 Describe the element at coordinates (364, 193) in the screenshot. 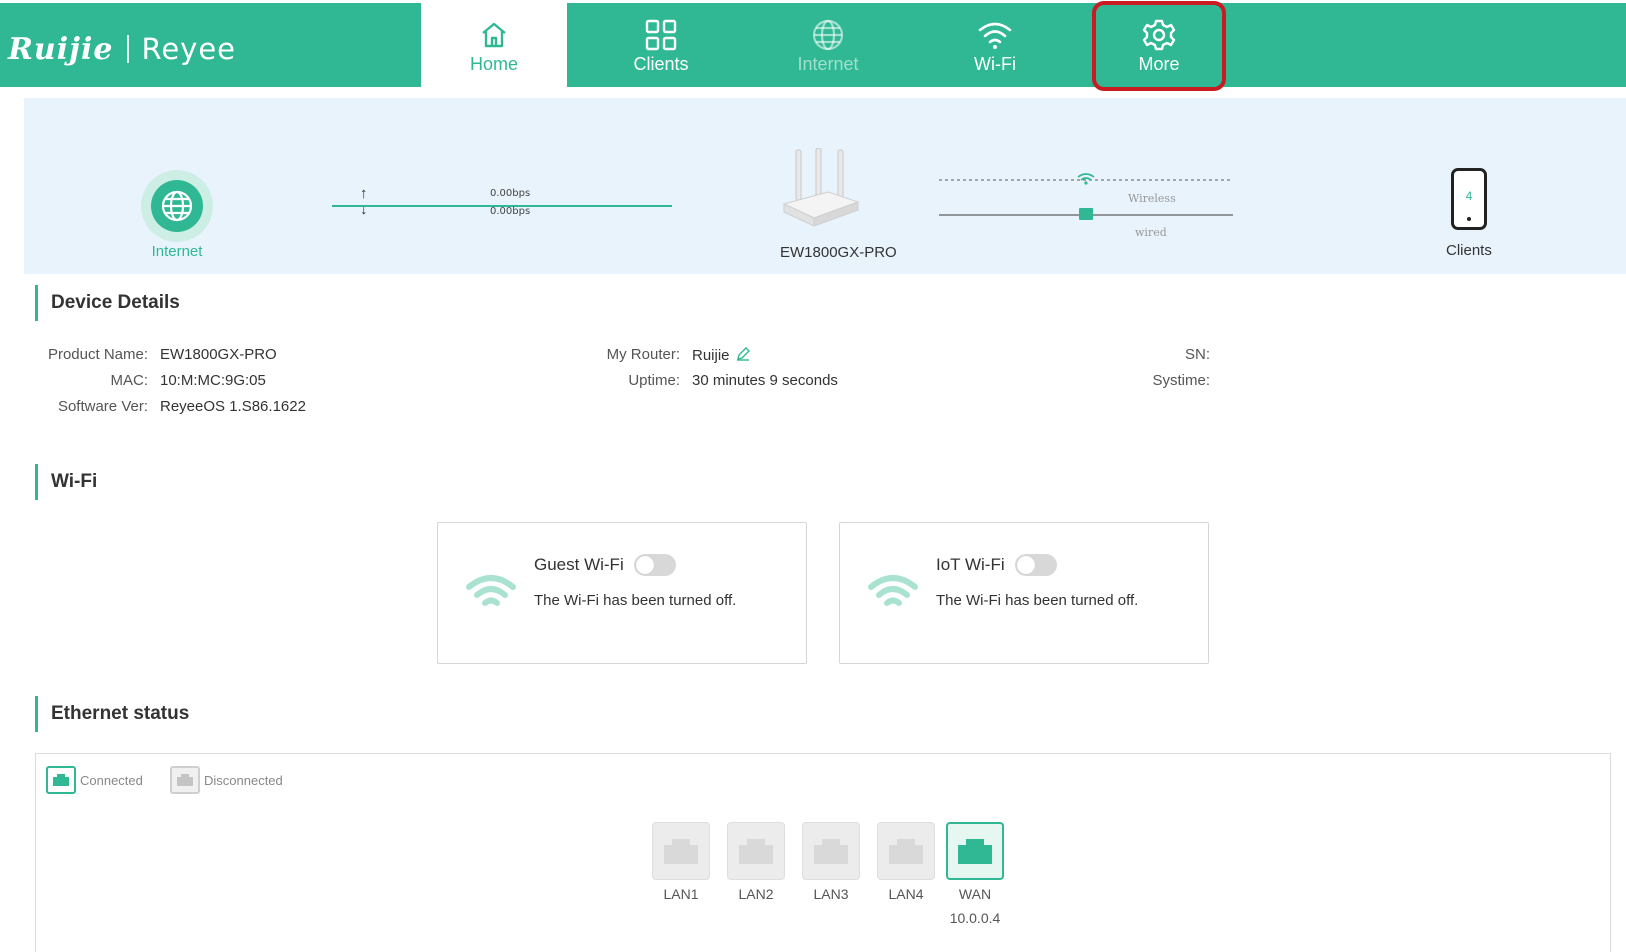

I see `upload-arrow-icon: ↑` at that location.